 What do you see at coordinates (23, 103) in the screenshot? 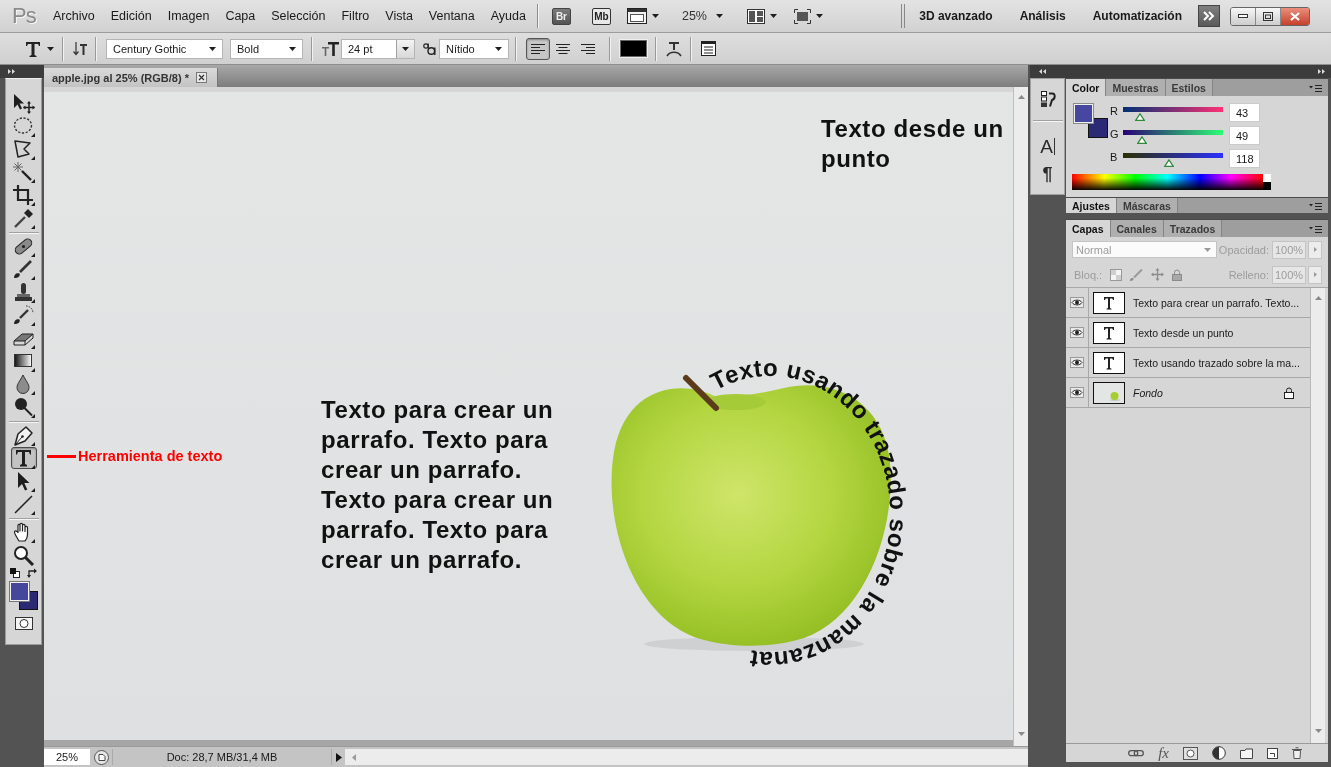
I see `move-icon` at bounding box center [23, 103].